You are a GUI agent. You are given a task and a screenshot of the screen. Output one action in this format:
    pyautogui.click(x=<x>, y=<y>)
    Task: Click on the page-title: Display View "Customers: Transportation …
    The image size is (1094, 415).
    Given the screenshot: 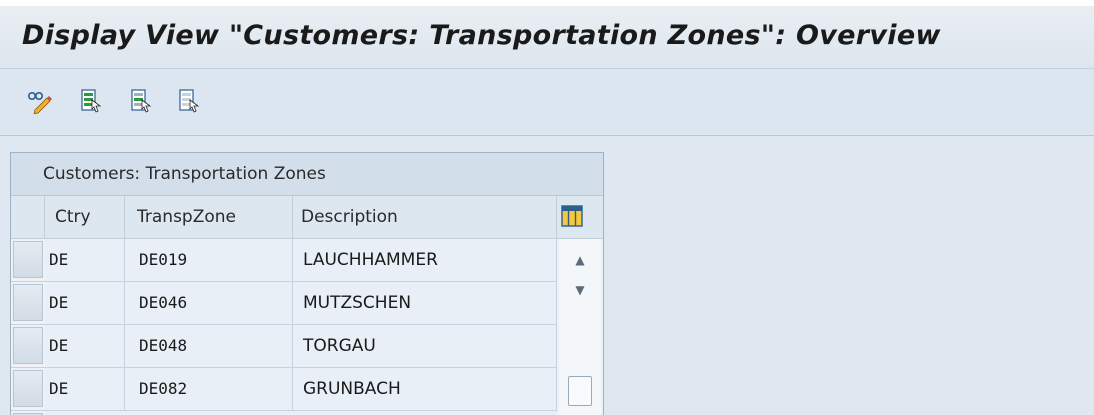 What is the action you would take?
    pyautogui.click(x=481, y=35)
    